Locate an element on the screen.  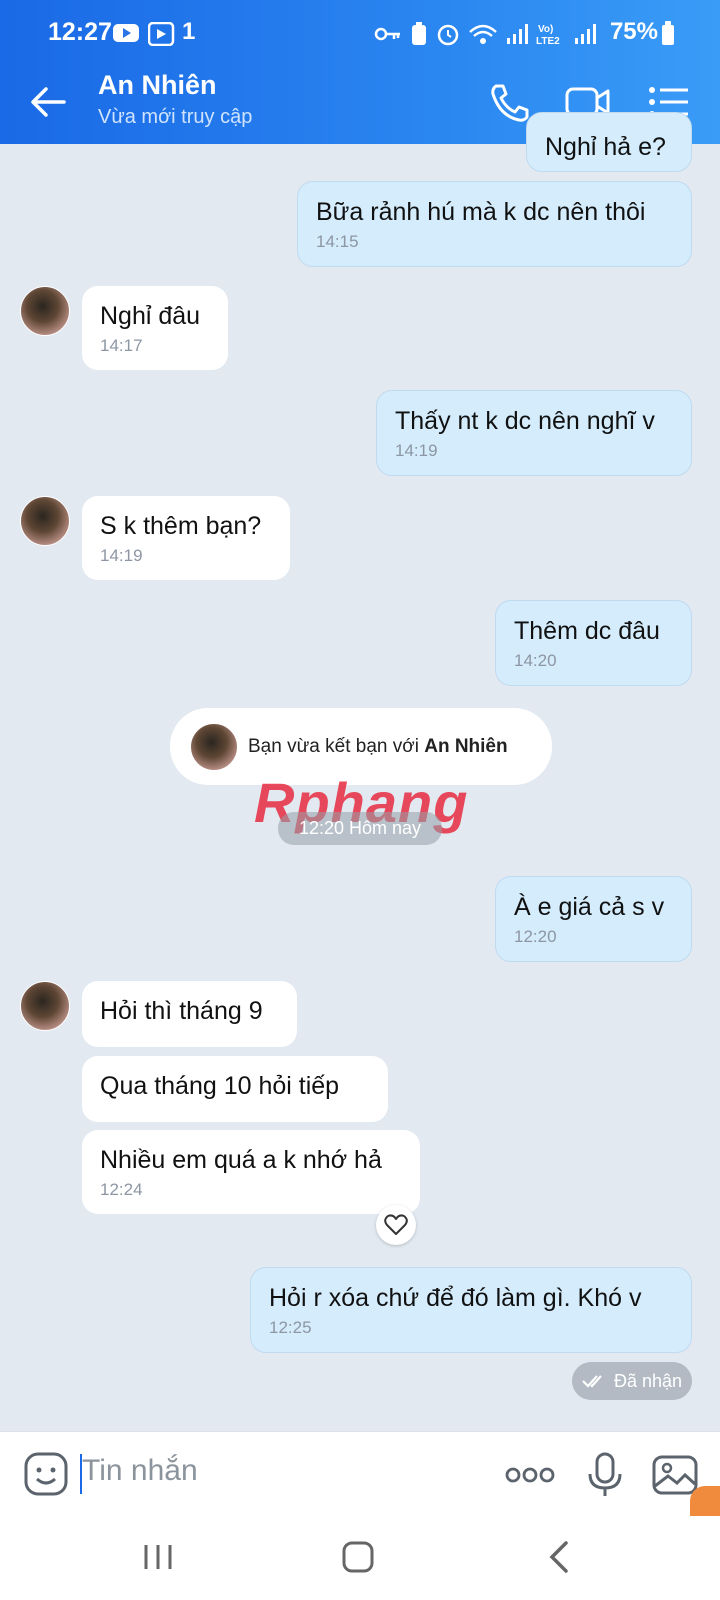
signal-1-icon is located at coordinates (517, 34).